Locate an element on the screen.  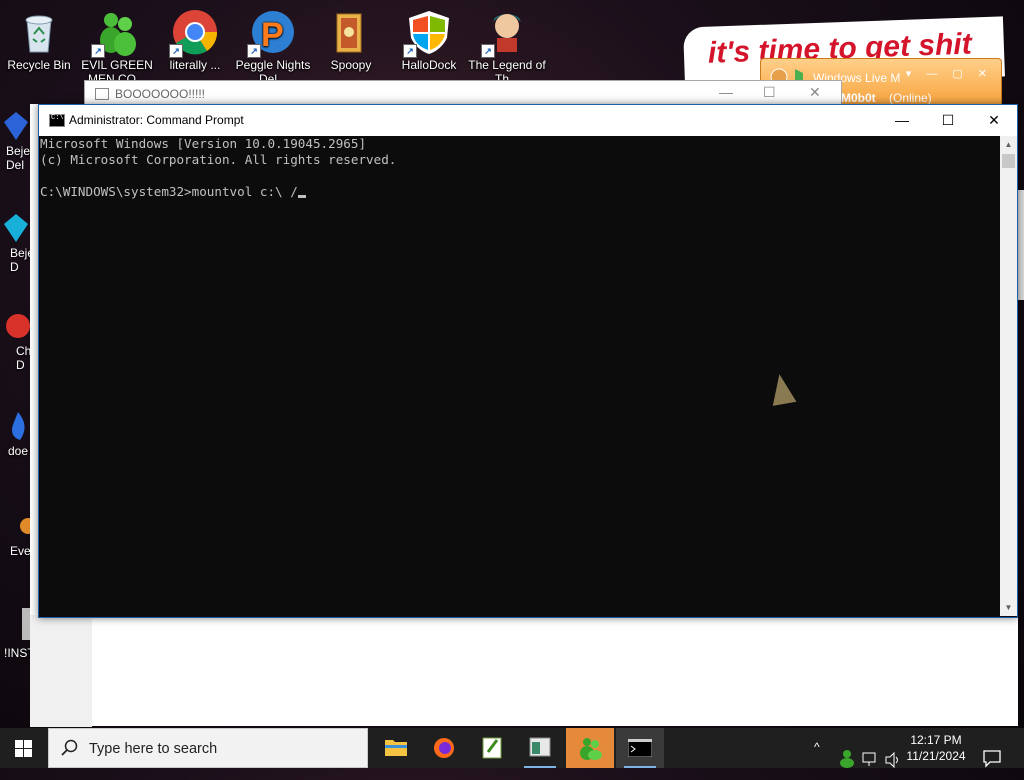
msn-buddies-icon is located at coordinates (591, 749).